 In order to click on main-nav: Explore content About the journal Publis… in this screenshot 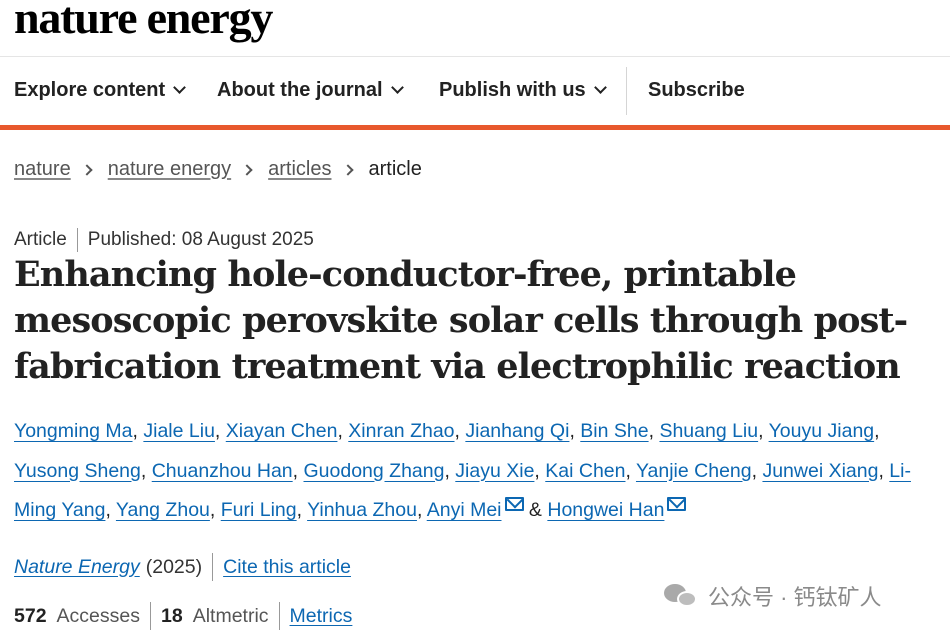, I will do `click(475, 91)`.